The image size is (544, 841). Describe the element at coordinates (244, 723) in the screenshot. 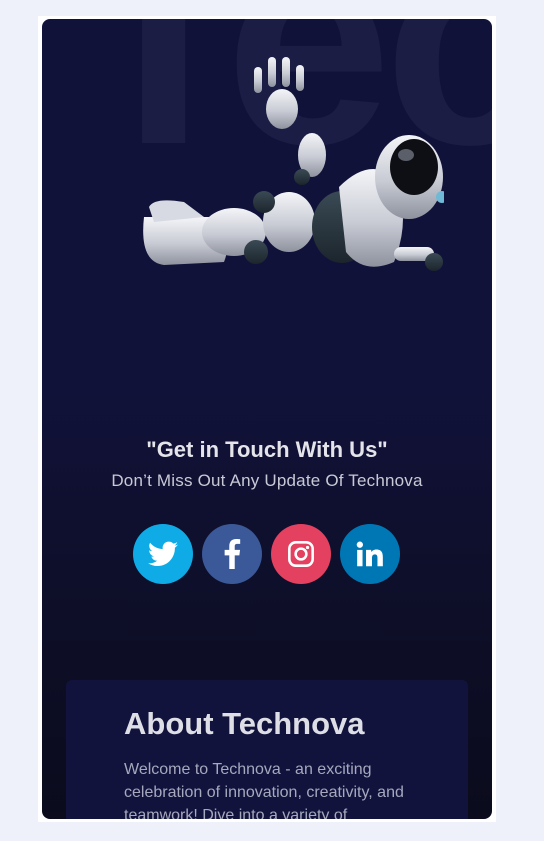

I see `about-title: About Technova` at that location.